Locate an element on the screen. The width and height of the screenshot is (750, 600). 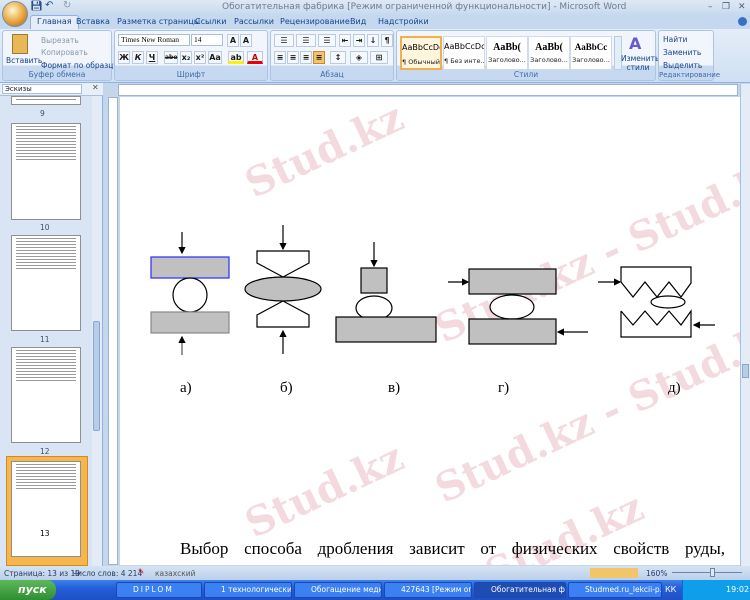
save-icon: 💾︎ is located at coordinates (36, 6).